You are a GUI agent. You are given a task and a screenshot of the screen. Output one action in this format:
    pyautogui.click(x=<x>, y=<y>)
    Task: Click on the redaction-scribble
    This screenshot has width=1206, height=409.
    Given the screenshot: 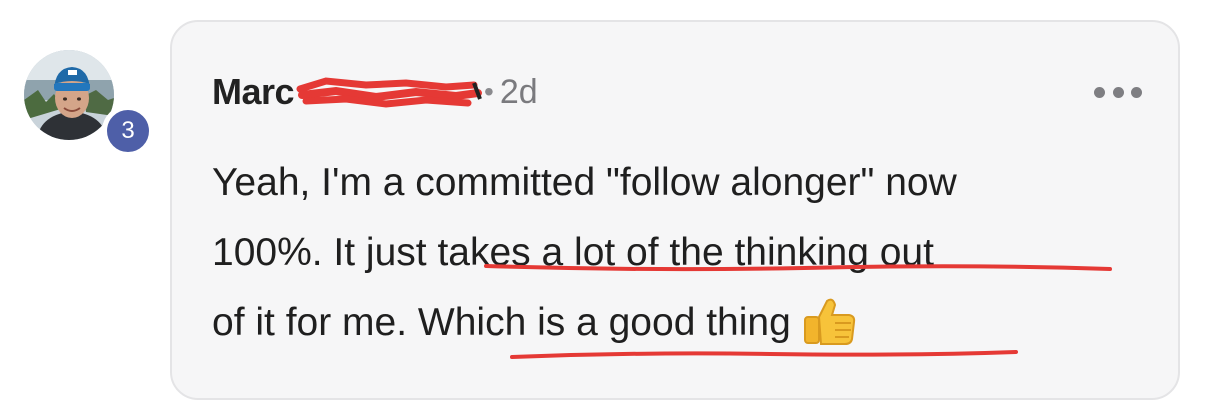 What is the action you would take?
    pyautogui.click(x=389, y=92)
    